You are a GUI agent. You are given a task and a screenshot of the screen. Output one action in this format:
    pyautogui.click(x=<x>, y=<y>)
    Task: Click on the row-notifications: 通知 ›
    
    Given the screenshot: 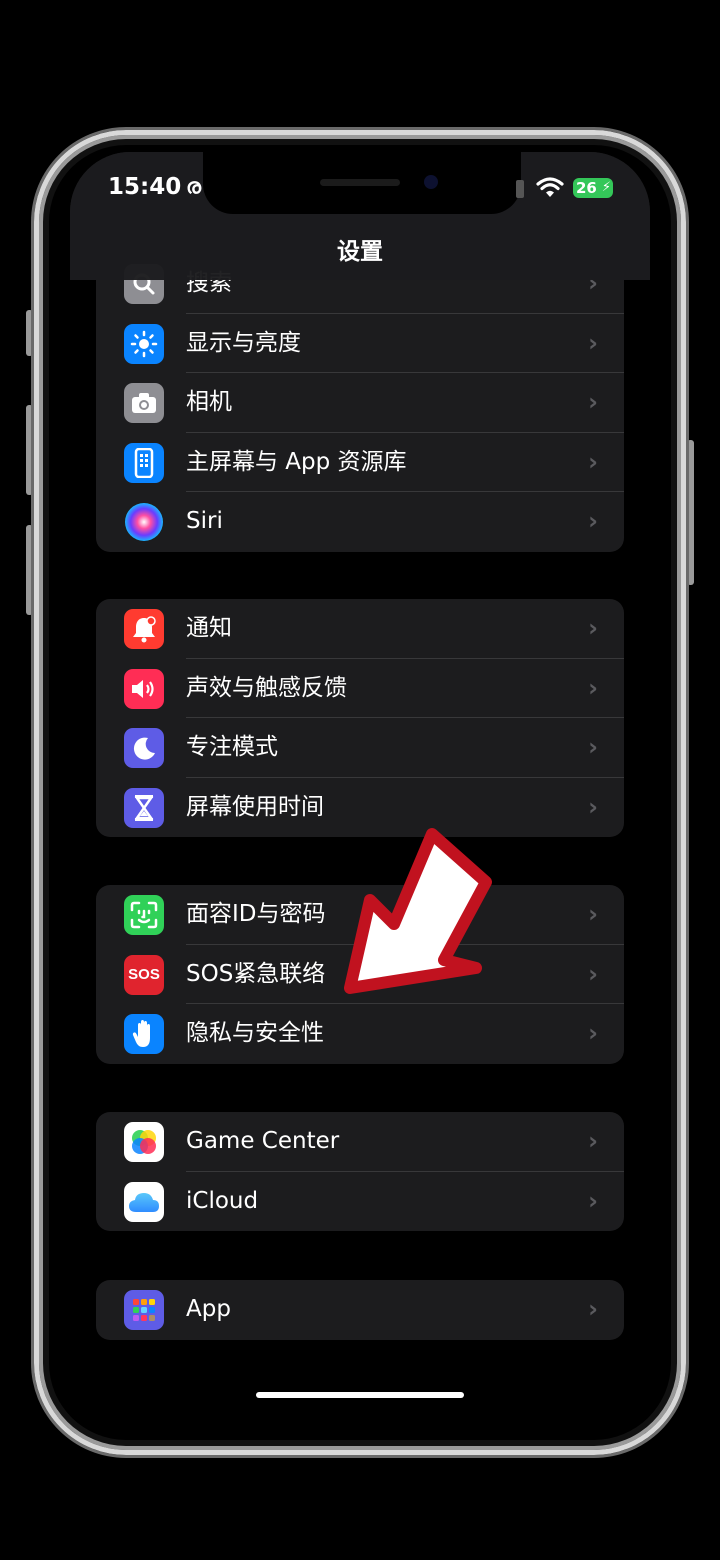 What is the action you would take?
    pyautogui.click(x=360, y=629)
    